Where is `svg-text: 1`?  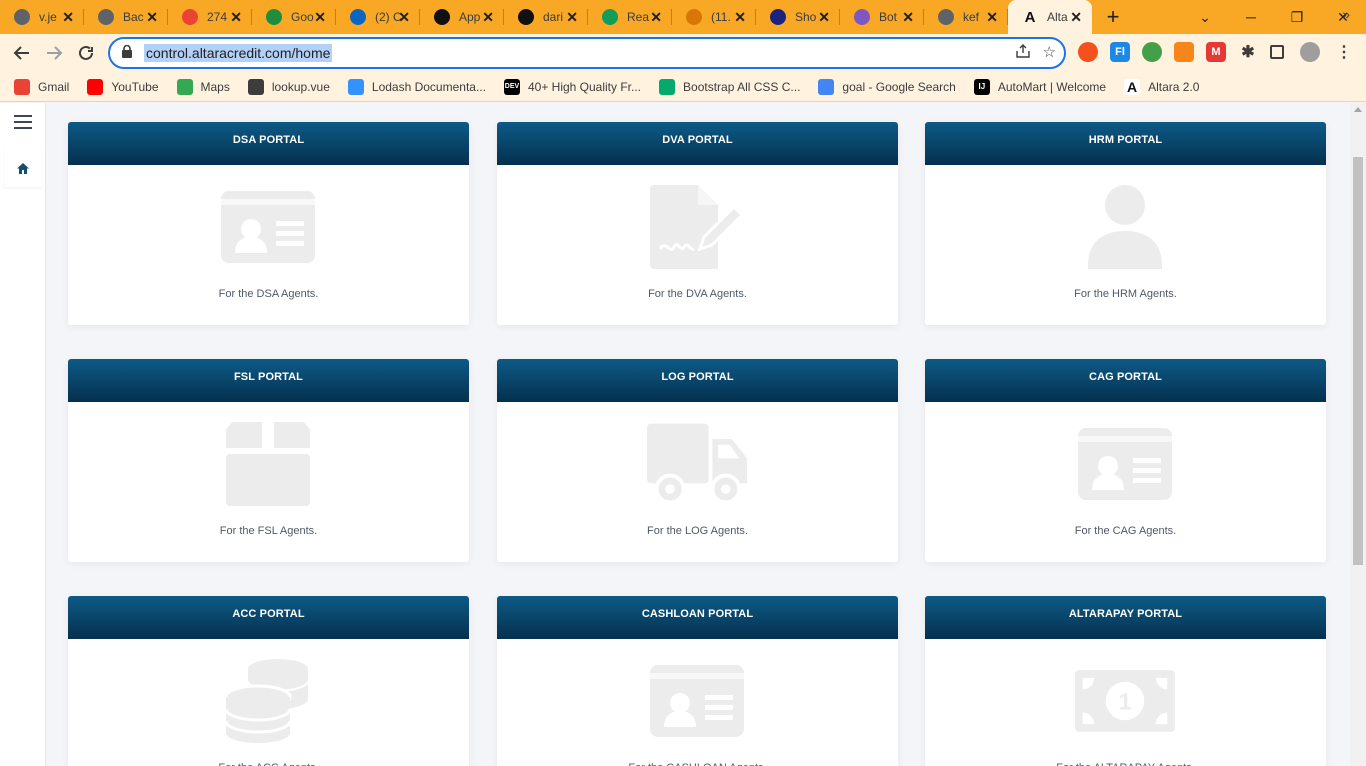
svg-text: 1 is located at coordinates (1125, 702).